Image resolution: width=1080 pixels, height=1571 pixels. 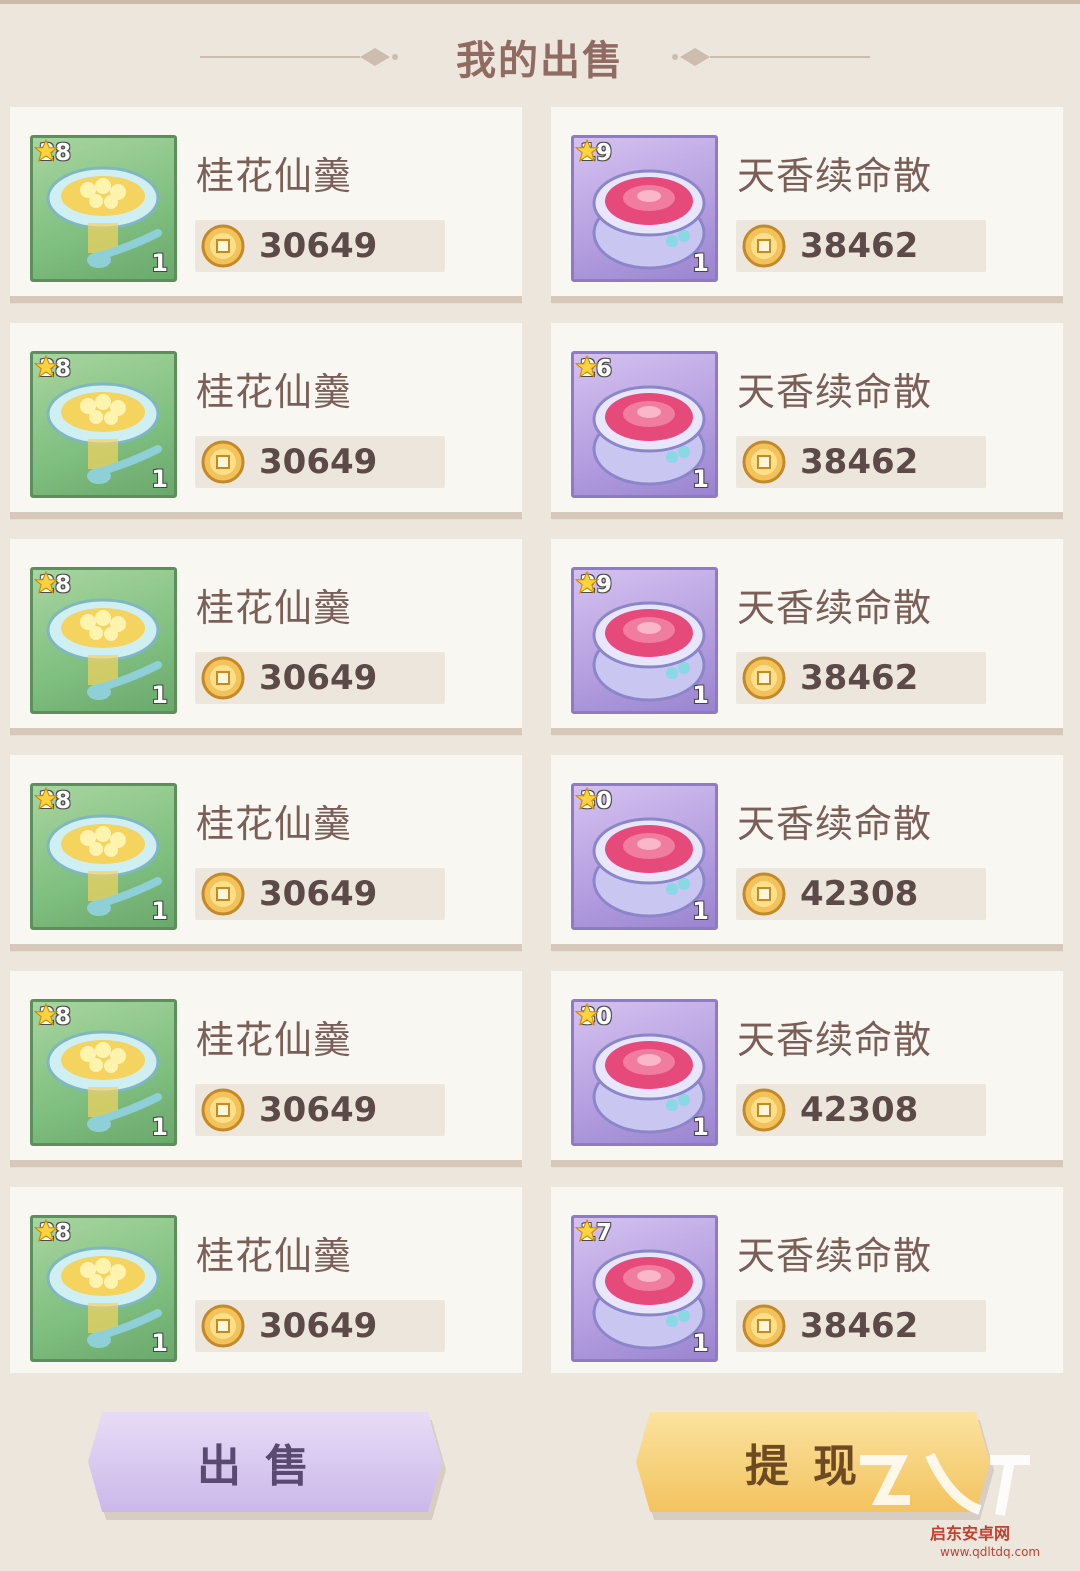 What do you see at coordinates (540, 2) in the screenshot?
I see `top-border` at bounding box center [540, 2].